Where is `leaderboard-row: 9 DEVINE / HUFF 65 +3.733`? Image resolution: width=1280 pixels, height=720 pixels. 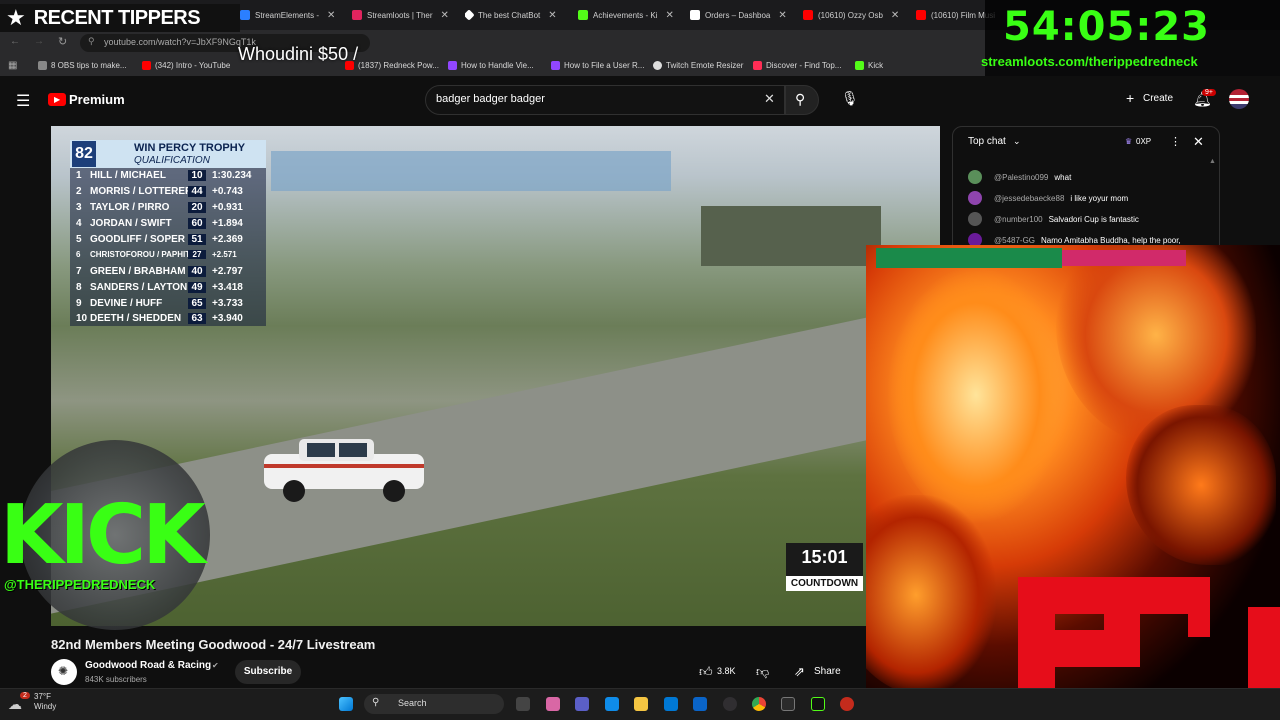 leaderboard-row: 9 DEVINE / HUFF 65 +3.733 is located at coordinates (159, 303).